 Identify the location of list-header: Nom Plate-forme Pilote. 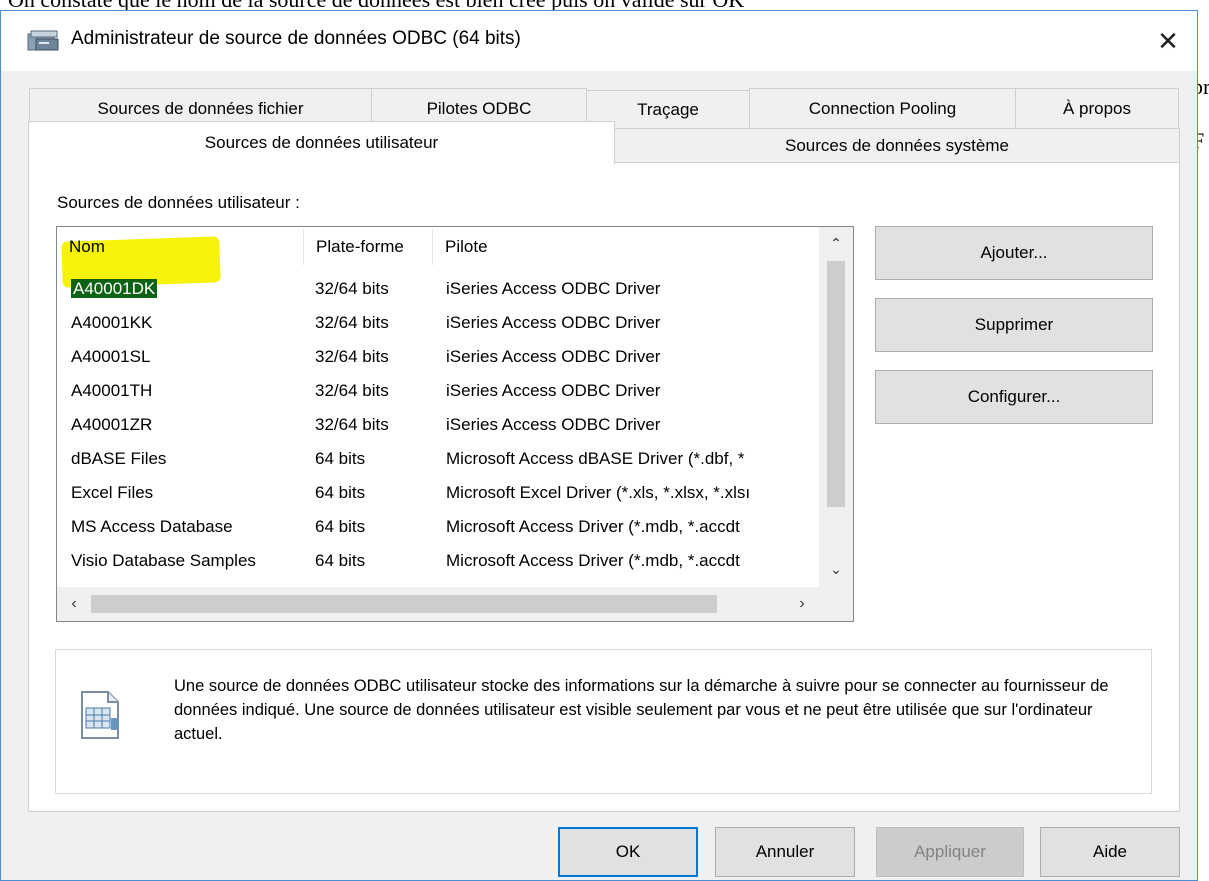
(437, 247).